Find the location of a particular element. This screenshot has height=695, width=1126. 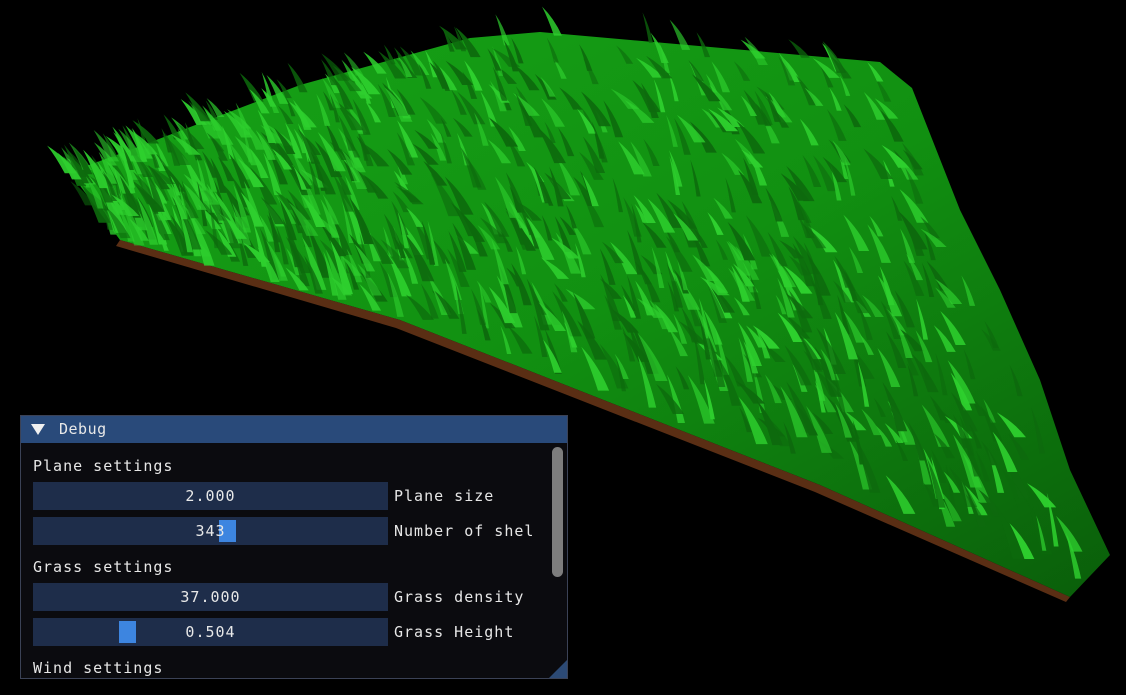

plane-size-slider: 2.000 is located at coordinates (210, 496).